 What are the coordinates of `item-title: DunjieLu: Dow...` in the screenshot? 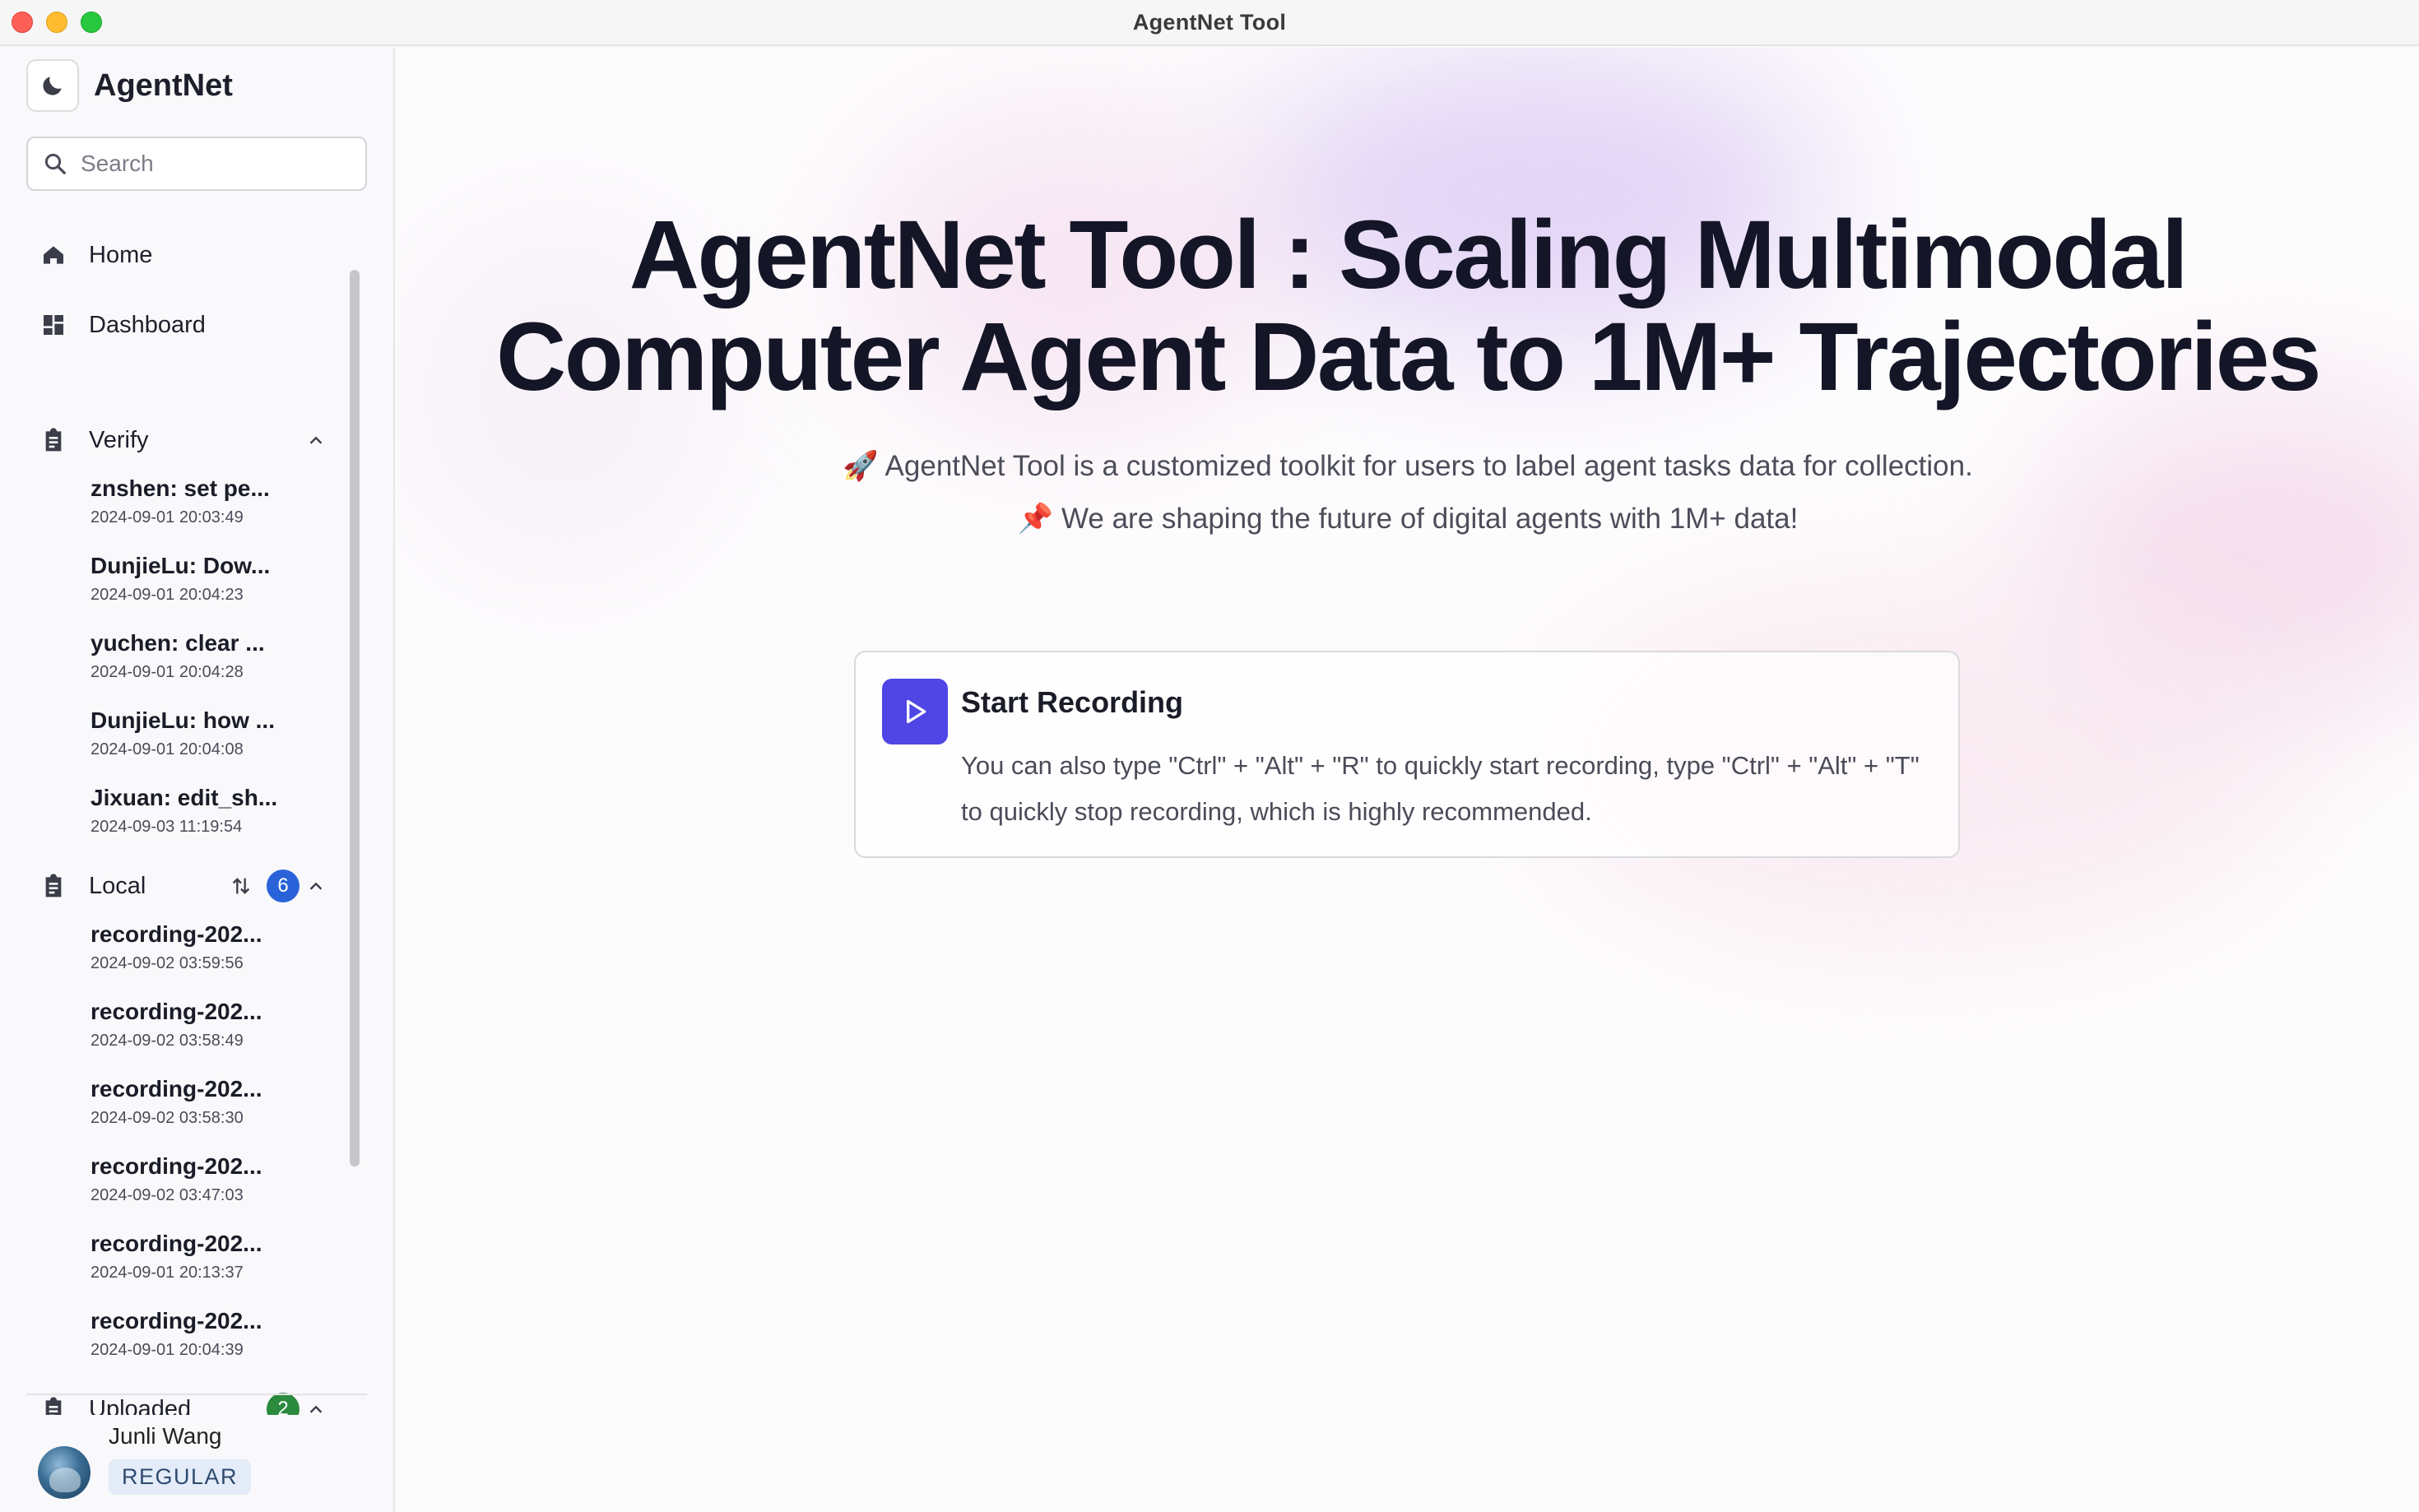 It's located at (181, 565).